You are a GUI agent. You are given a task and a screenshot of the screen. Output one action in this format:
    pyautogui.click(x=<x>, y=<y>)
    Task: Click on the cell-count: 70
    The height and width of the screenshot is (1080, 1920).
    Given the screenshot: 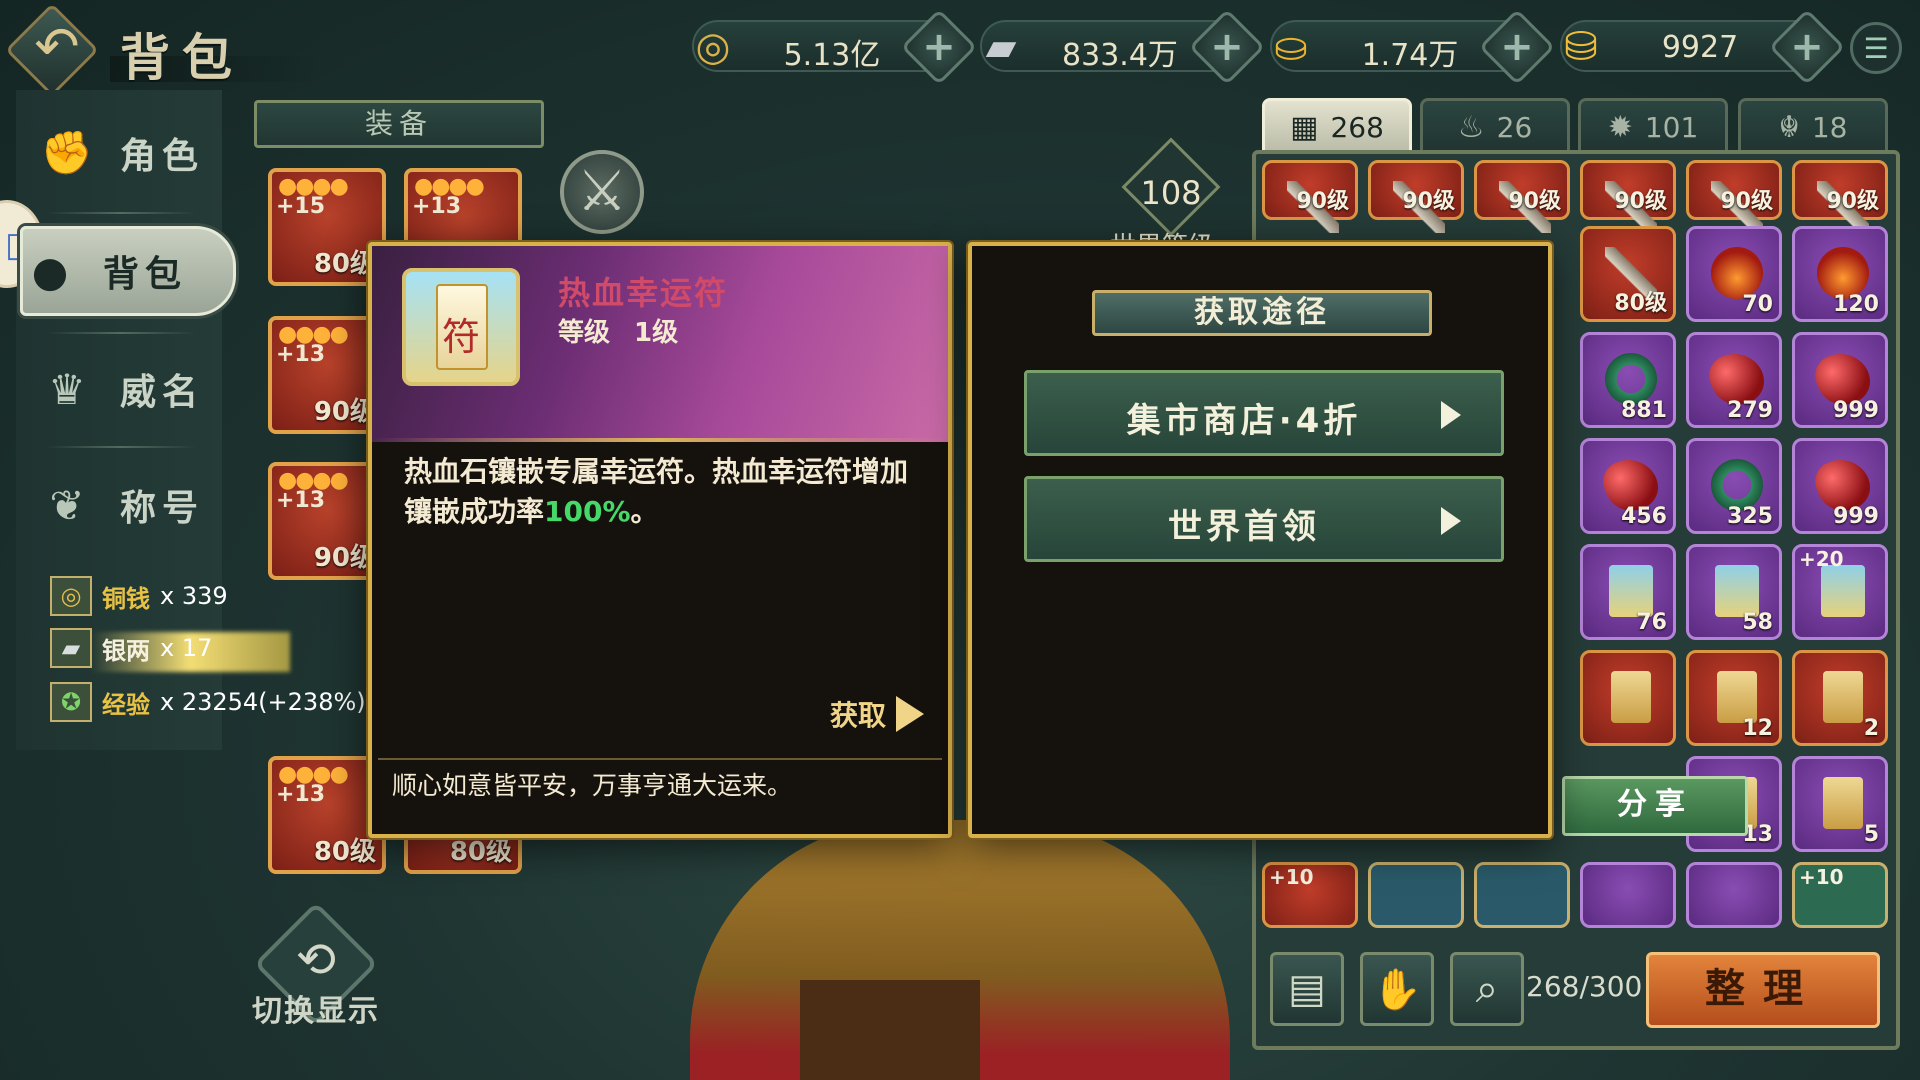 What is the action you would take?
    pyautogui.click(x=1757, y=304)
    